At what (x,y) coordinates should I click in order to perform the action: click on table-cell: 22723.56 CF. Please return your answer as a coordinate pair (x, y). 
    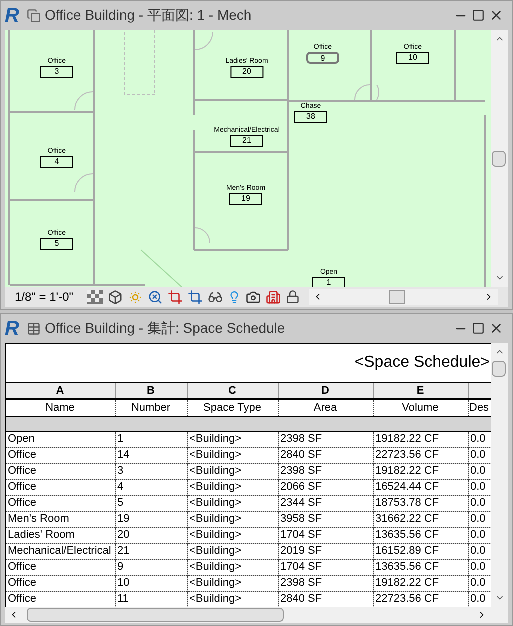
    Looking at the image, I should click on (420, 455).